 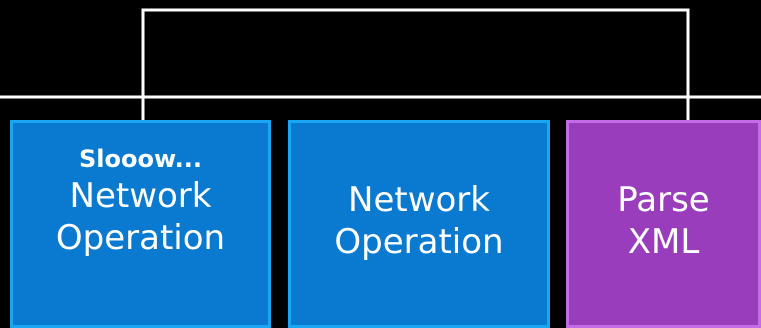 I want to click on box-1-line-2: Operation, so click(x=140, y=238).